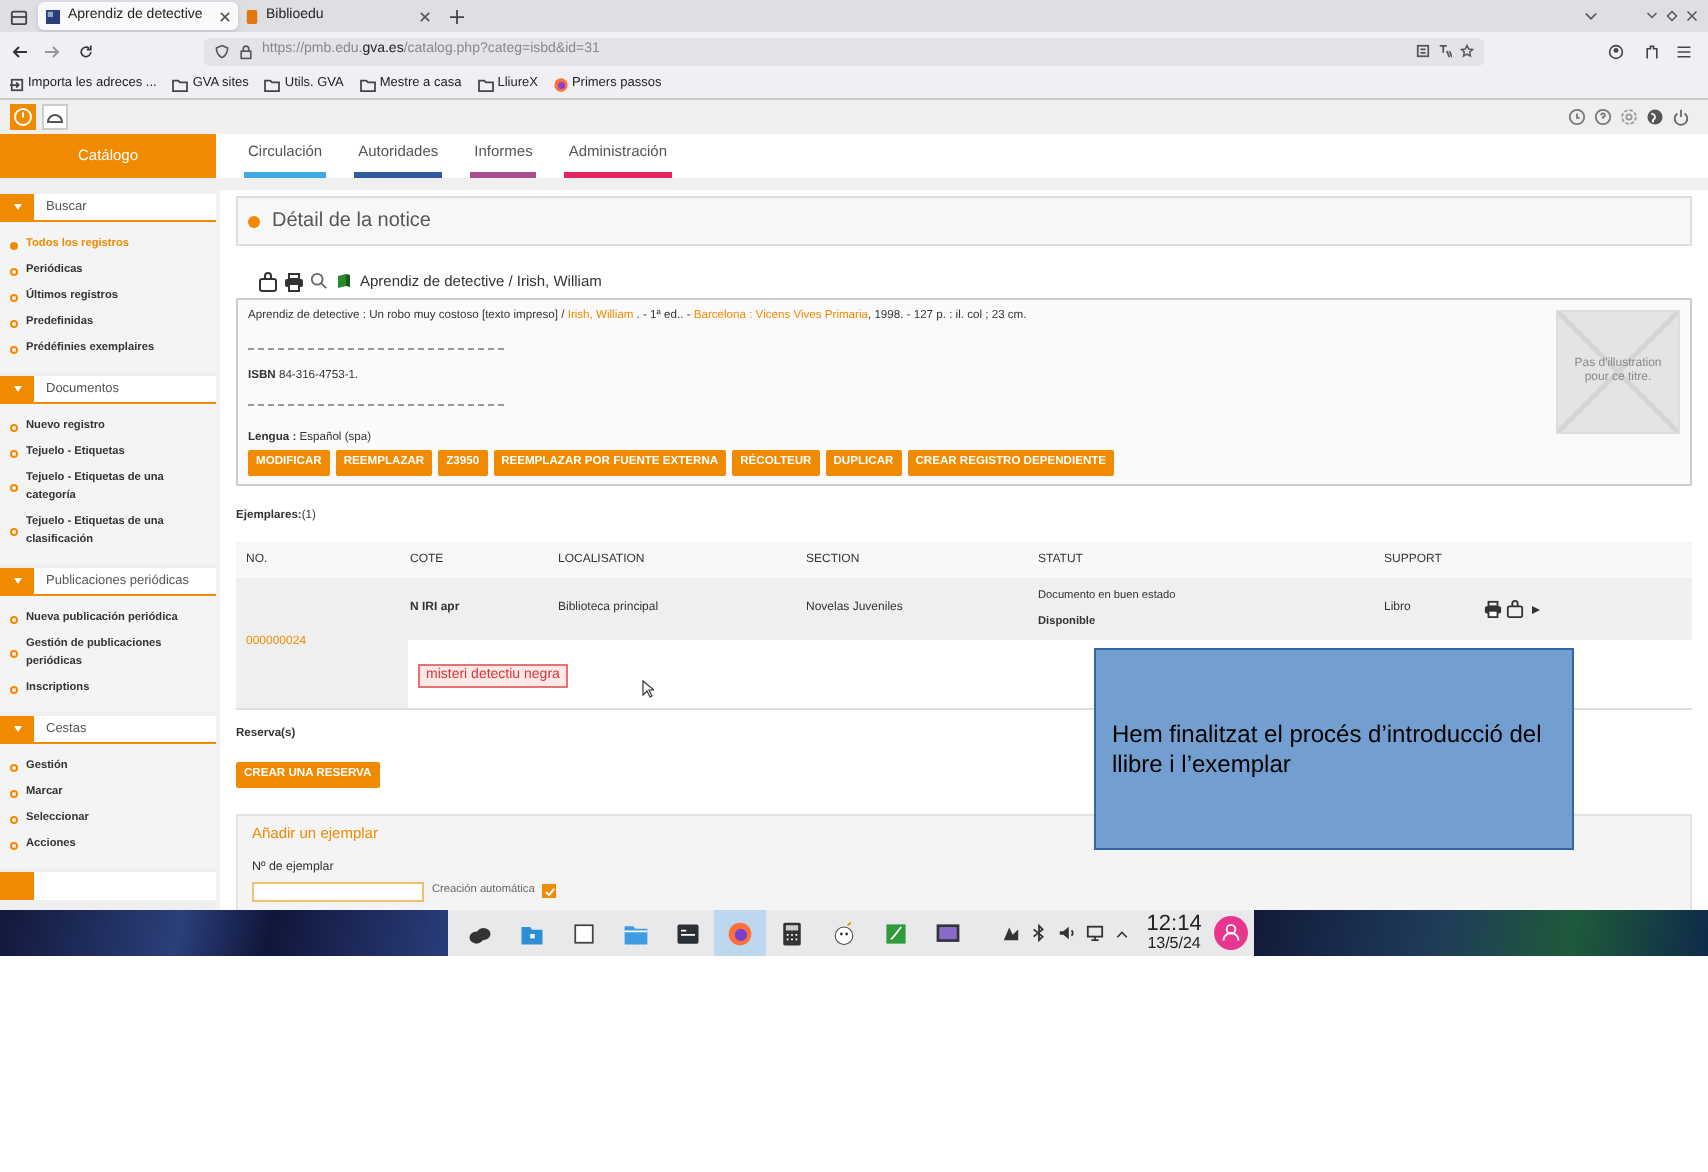 This screenshot has height=1172, width=1708. I want to click on display-icon, so click(1095, 933).